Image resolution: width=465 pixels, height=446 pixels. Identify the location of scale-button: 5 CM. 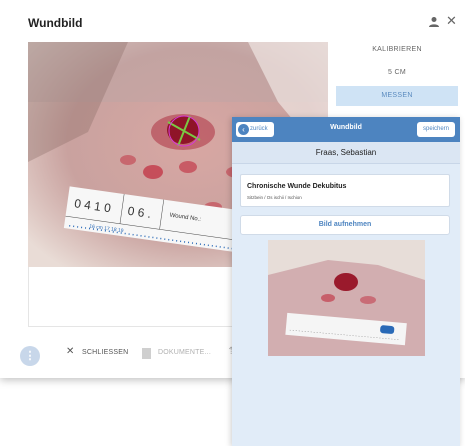
(397, 73).